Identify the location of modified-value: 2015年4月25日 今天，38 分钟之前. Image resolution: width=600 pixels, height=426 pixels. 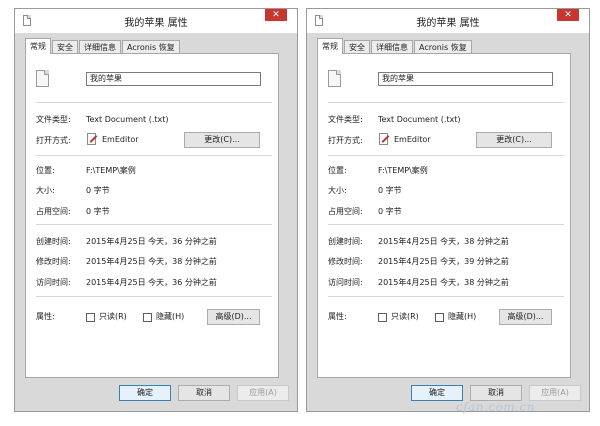
(151, 261).